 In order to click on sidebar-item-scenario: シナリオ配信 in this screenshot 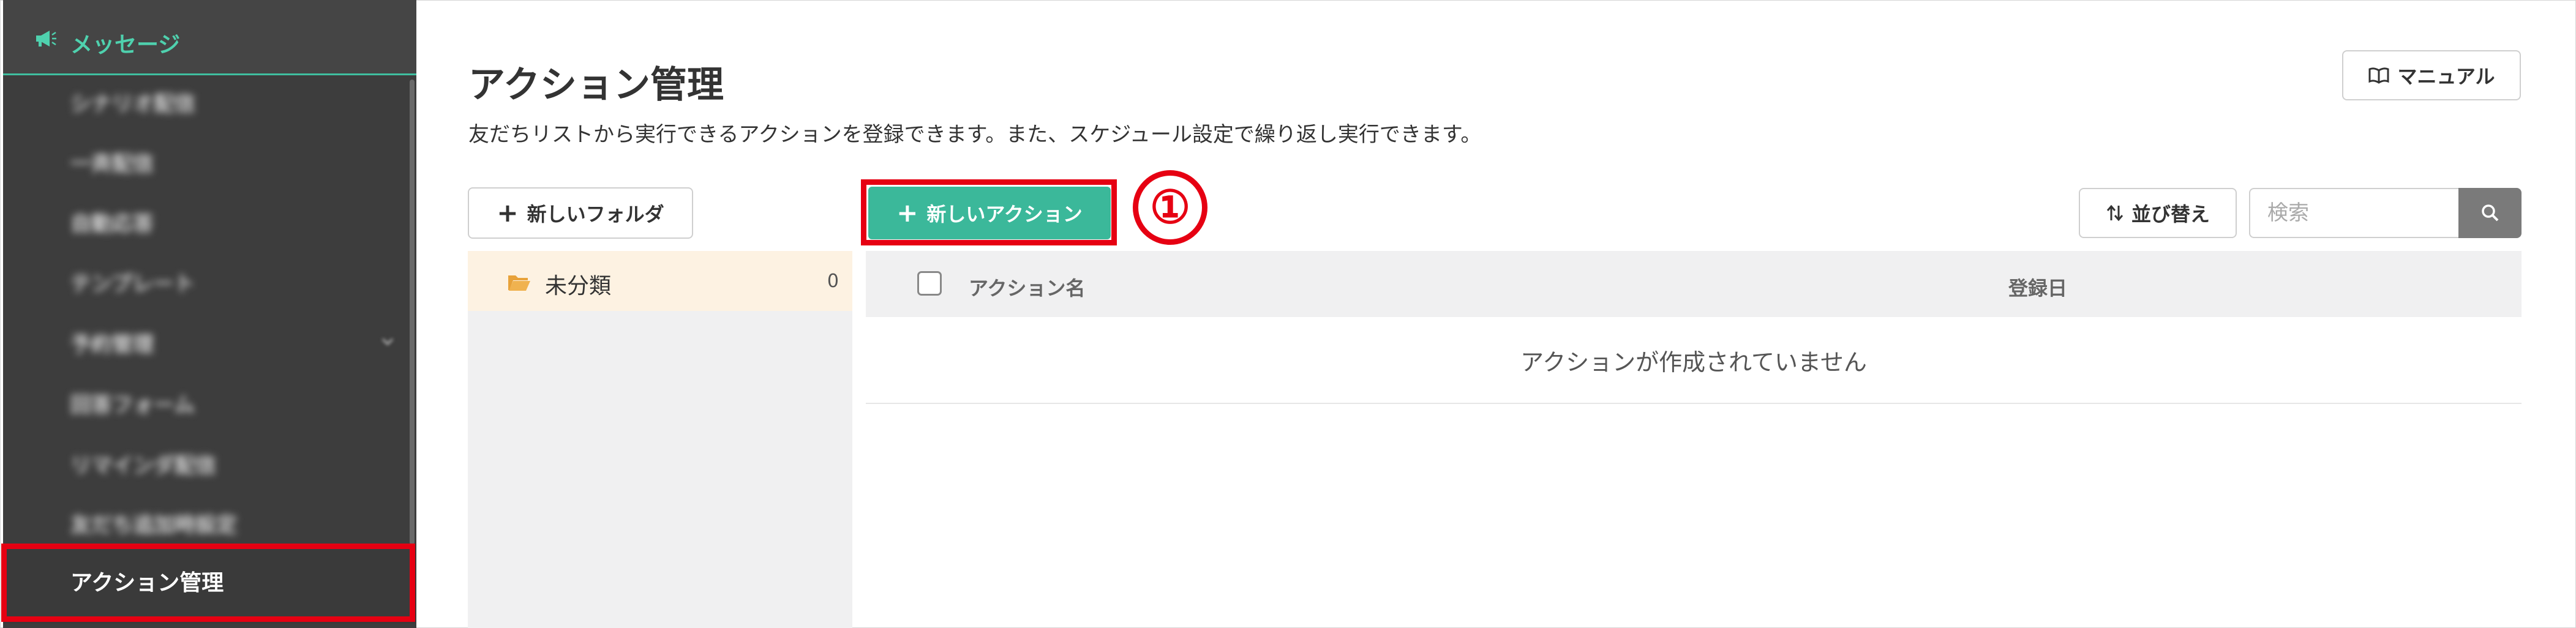, I will do `click(132, 105)`.